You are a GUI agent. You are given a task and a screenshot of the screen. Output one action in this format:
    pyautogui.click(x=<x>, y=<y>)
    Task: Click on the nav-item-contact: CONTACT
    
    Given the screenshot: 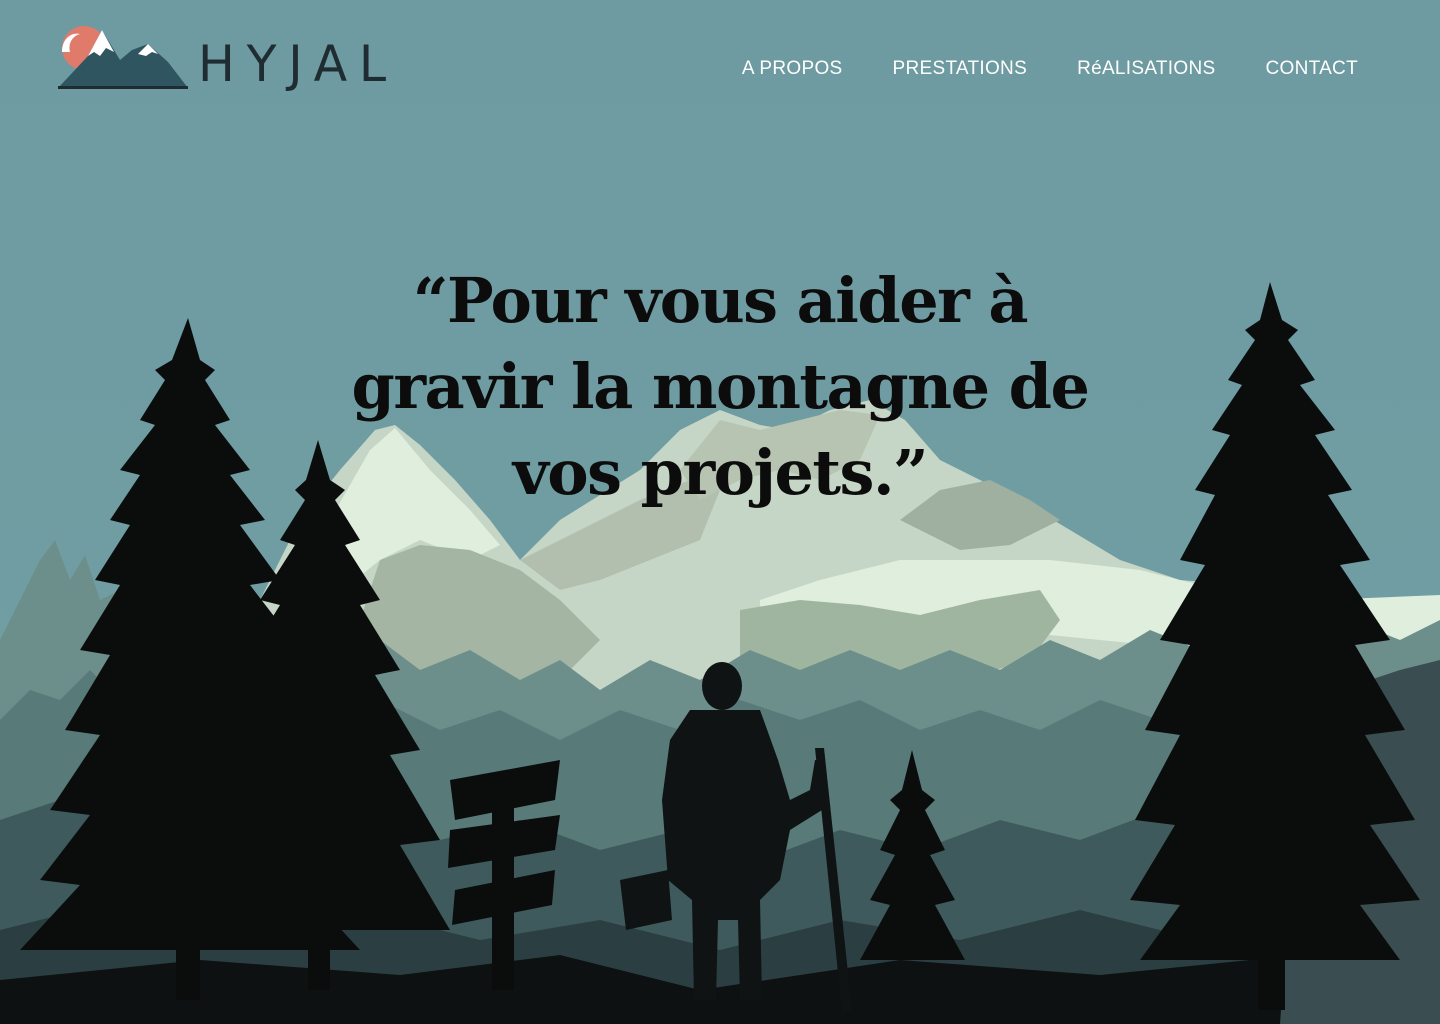 What is the action you would take?
    pyautogui.click(x=1311, y=69)
    